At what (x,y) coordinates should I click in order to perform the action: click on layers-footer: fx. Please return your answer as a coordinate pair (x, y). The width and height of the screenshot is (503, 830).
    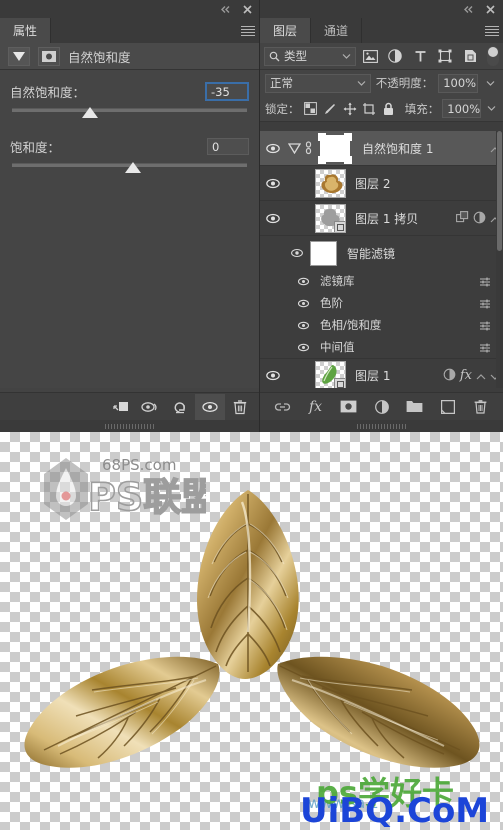
    Looking at the image, I should click on (381, 406).